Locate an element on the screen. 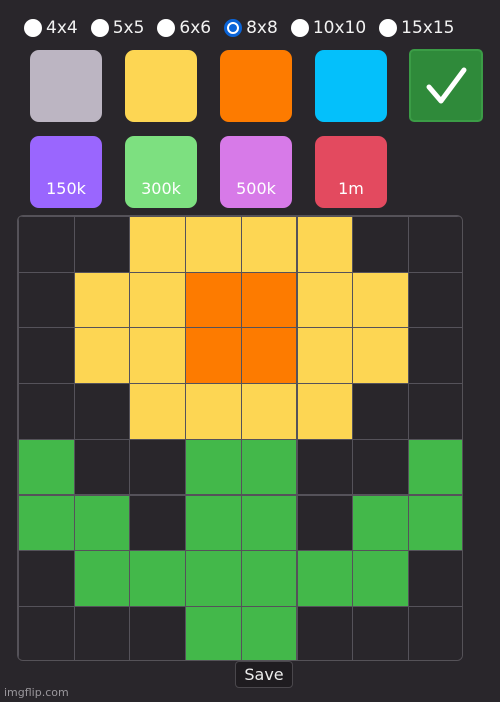 This screenshot has height=702, width=500. checkmark-icon is located at coordinates (446, 85).